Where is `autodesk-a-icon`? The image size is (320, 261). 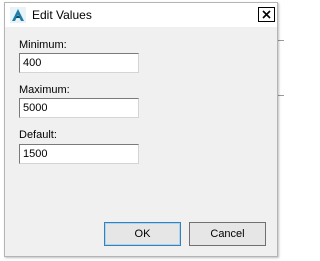 autodesk-a-icon is located at coordinates (18, 15).